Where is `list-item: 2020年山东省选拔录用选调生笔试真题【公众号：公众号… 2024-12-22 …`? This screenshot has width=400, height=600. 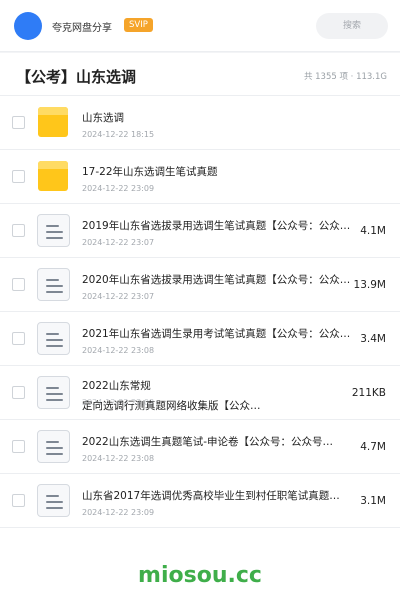 list-item: 2020年山东省选拔录用选调生笔试真题【公众号：公众号… 2024-12-22 … is located at coordinates (200, 285).